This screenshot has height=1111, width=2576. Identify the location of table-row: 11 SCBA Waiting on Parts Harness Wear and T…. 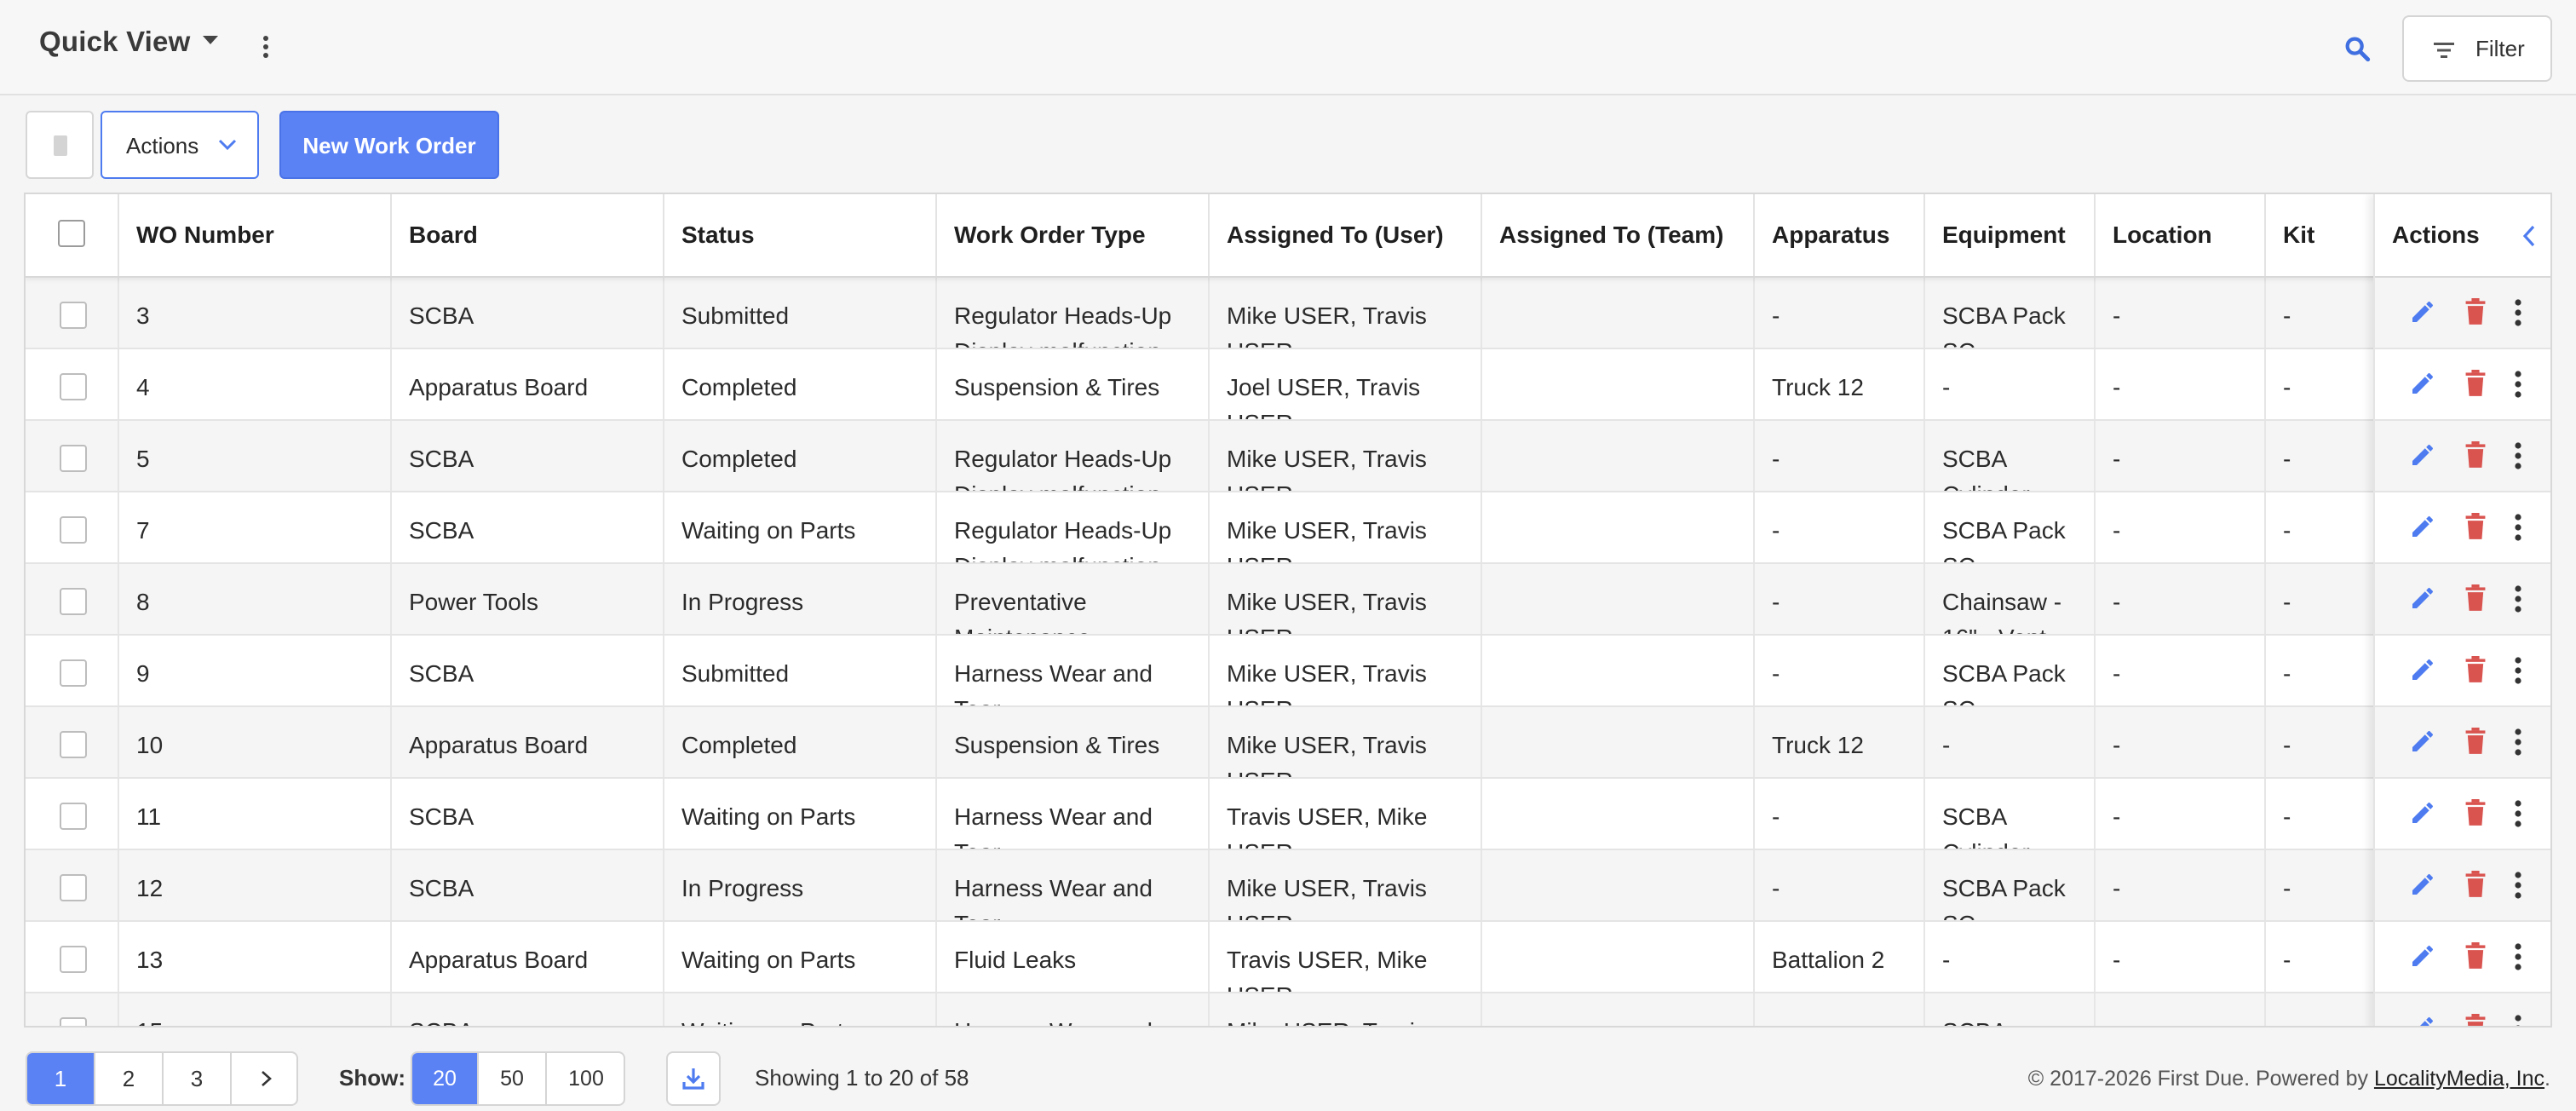
(1288, 814).